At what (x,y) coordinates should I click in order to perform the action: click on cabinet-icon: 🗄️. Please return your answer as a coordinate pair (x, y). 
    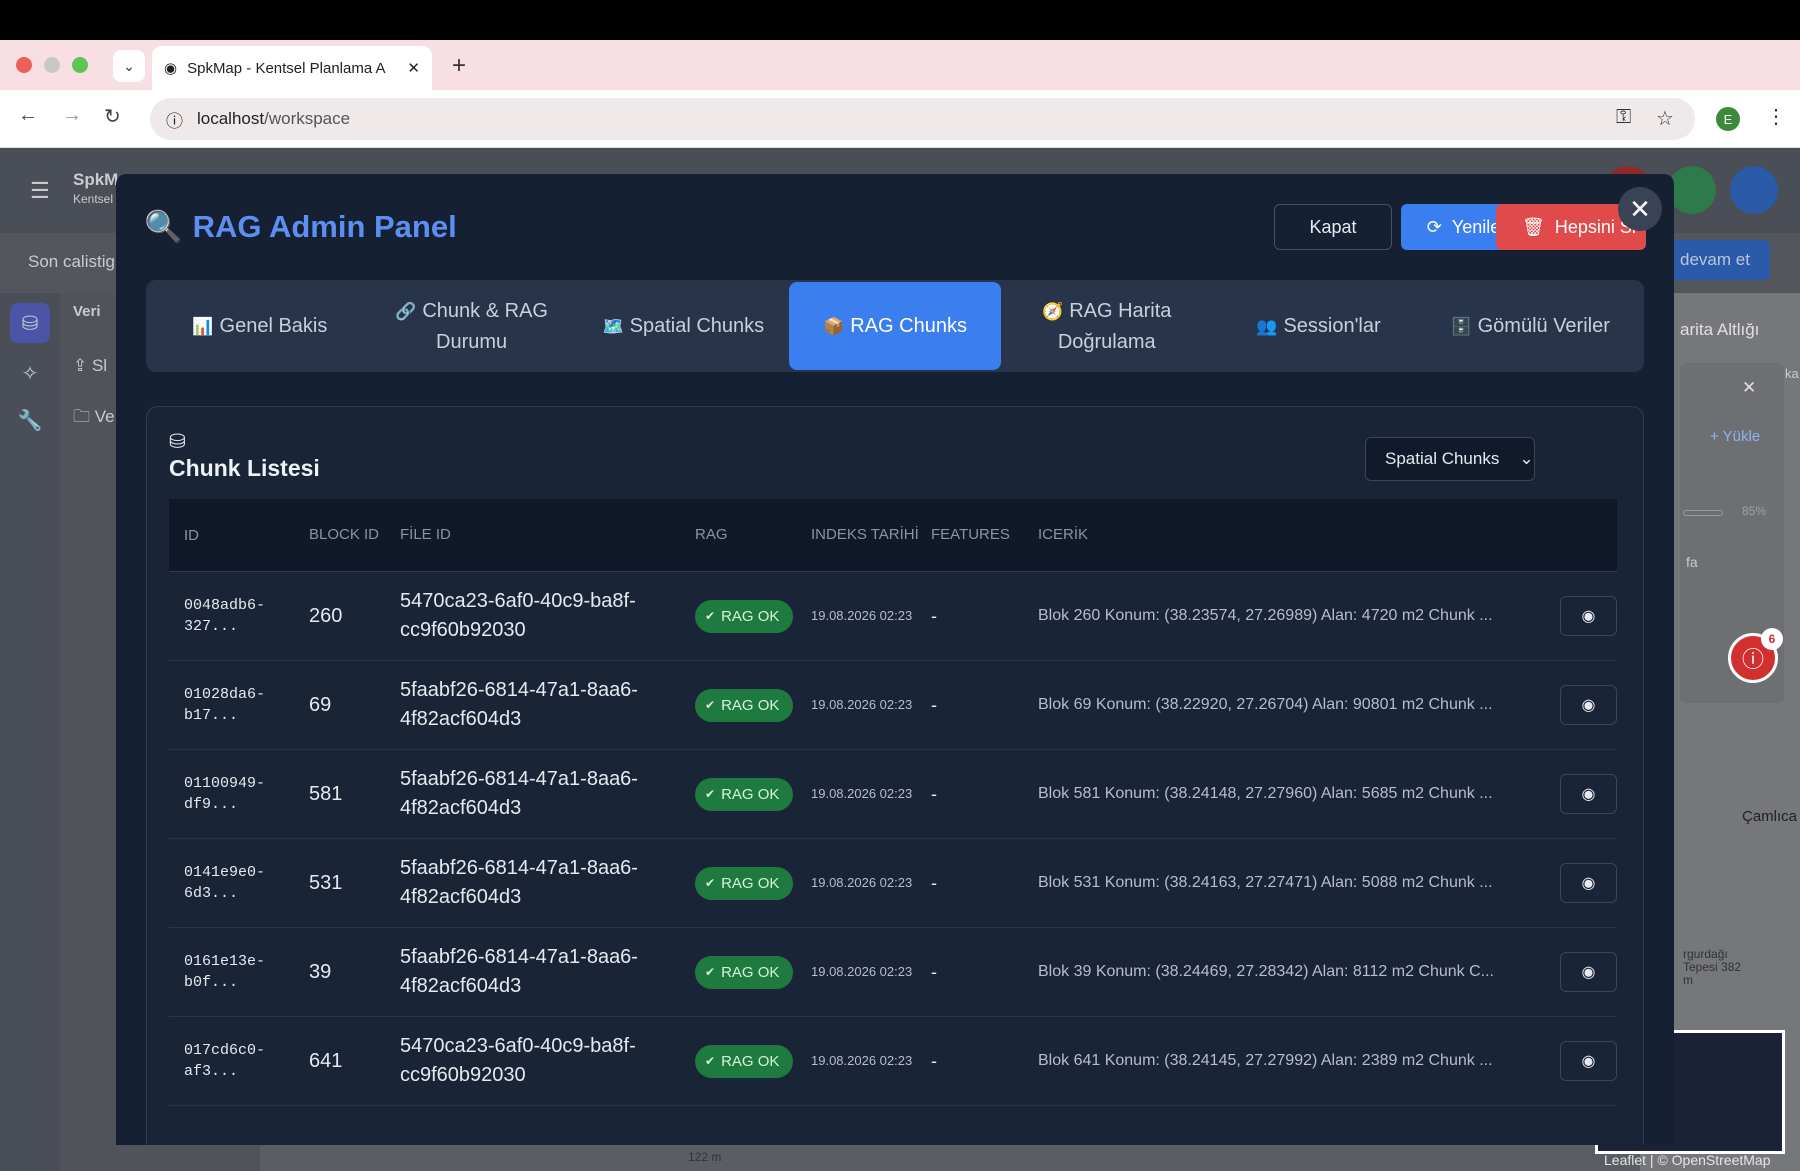
    Looking at the image, I should click on (1461, 326).